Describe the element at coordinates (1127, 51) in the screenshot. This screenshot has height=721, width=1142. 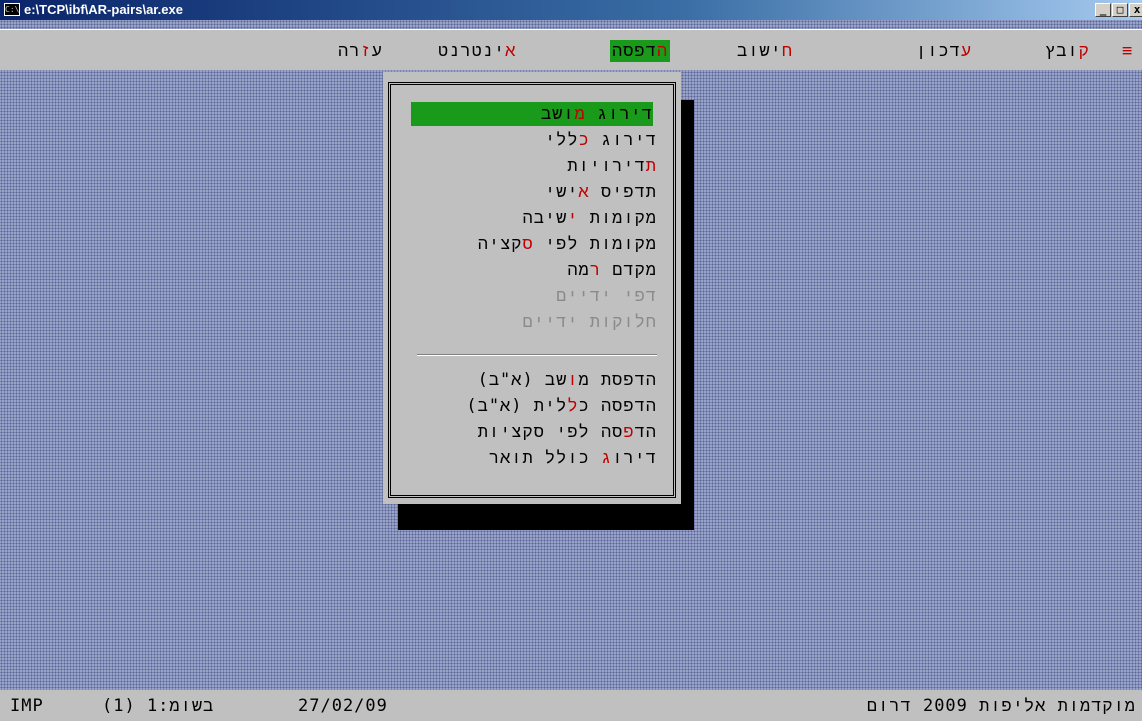
I see `system-menu-icon: ≡` at that location.